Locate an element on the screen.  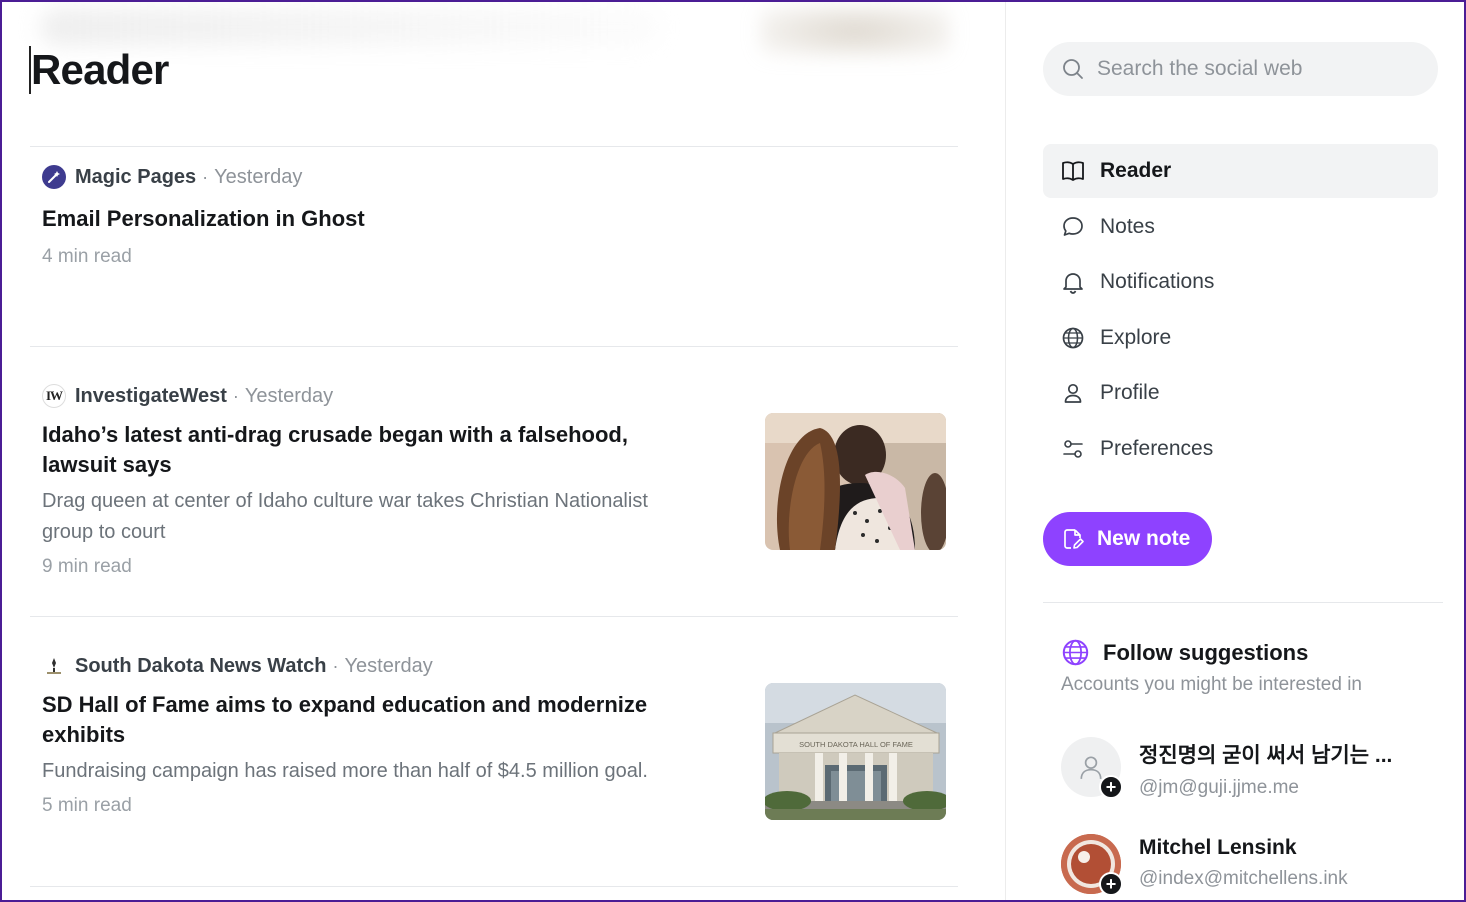
sidebar-item-label: Notes is located at coordinates (1127, 226).